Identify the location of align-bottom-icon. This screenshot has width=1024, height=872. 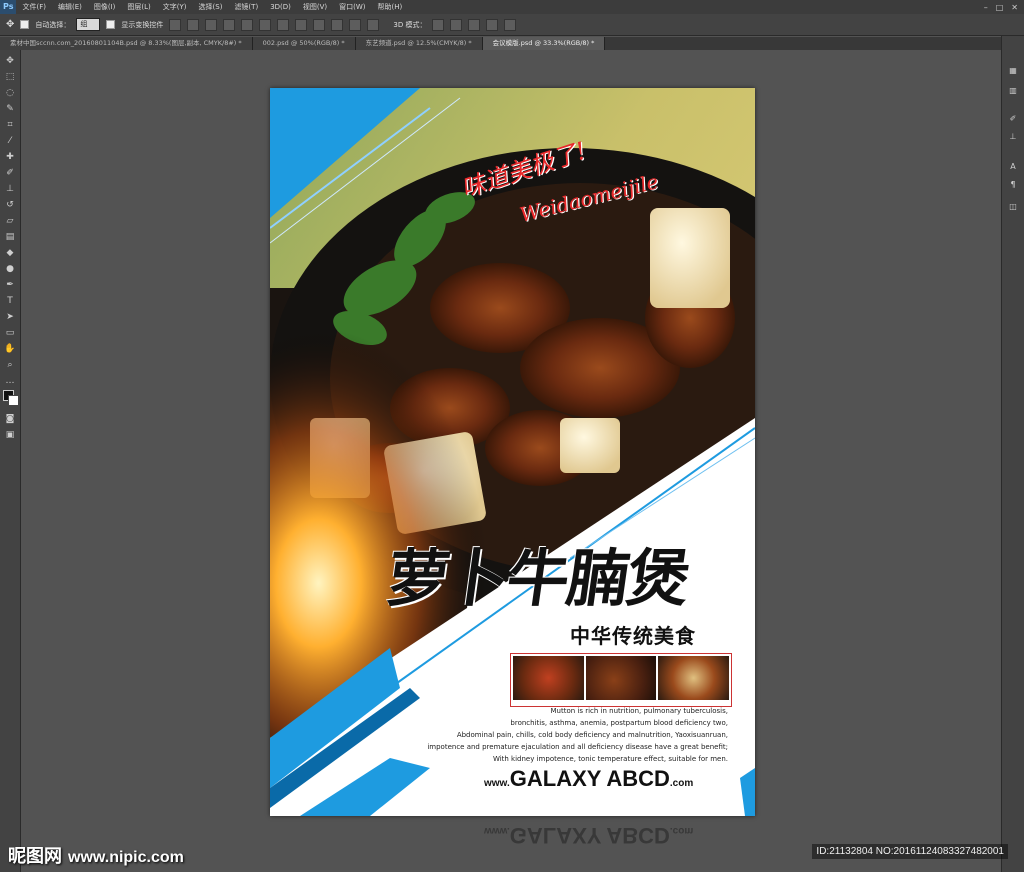
(211, 24).